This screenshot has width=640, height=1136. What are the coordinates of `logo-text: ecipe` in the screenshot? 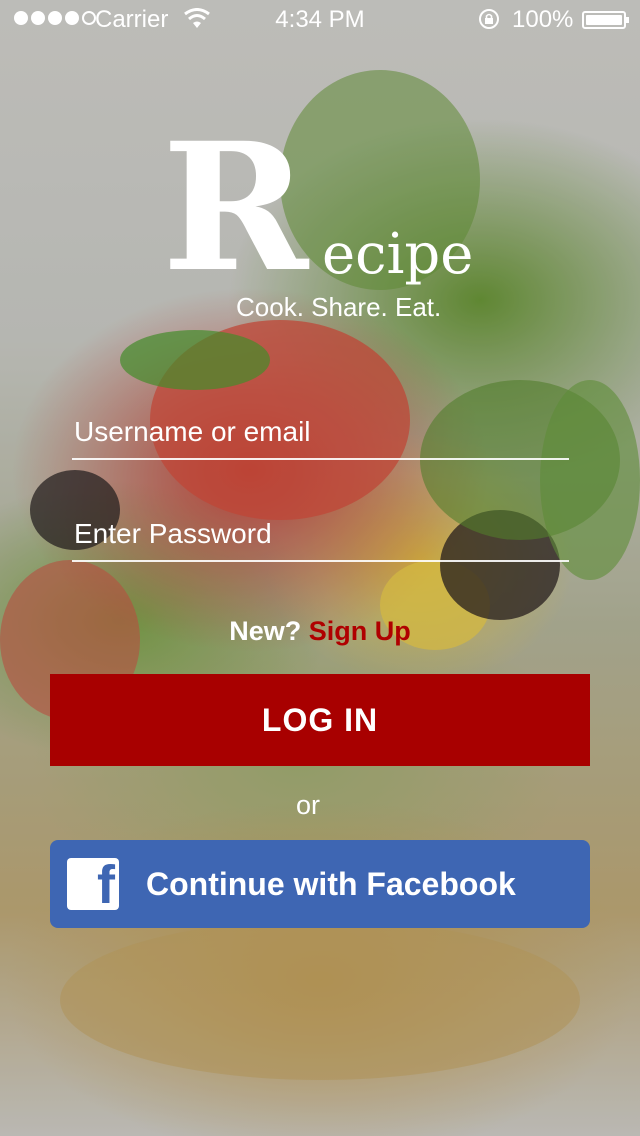 It's located at (398, 254).